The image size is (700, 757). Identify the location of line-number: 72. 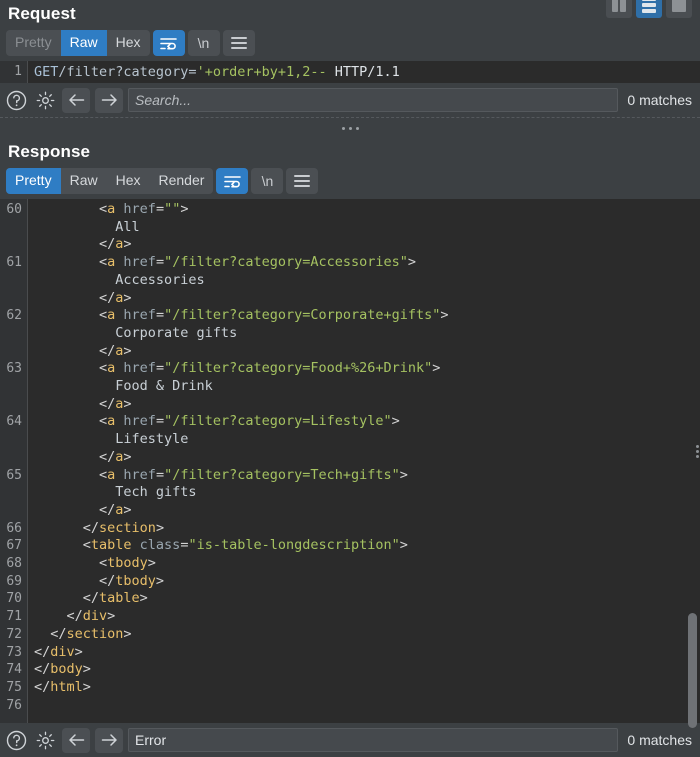
(14, 634).